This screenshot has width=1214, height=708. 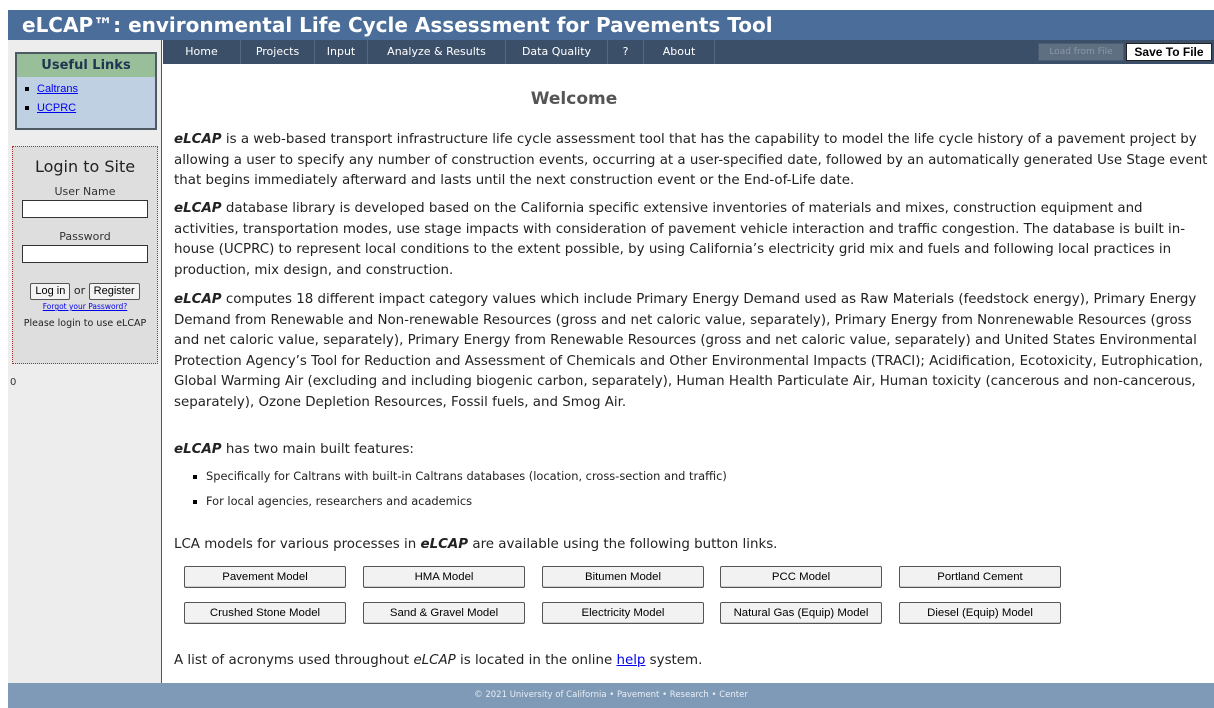 I want to click on login-button: Log in, so click(x=50, y=291).